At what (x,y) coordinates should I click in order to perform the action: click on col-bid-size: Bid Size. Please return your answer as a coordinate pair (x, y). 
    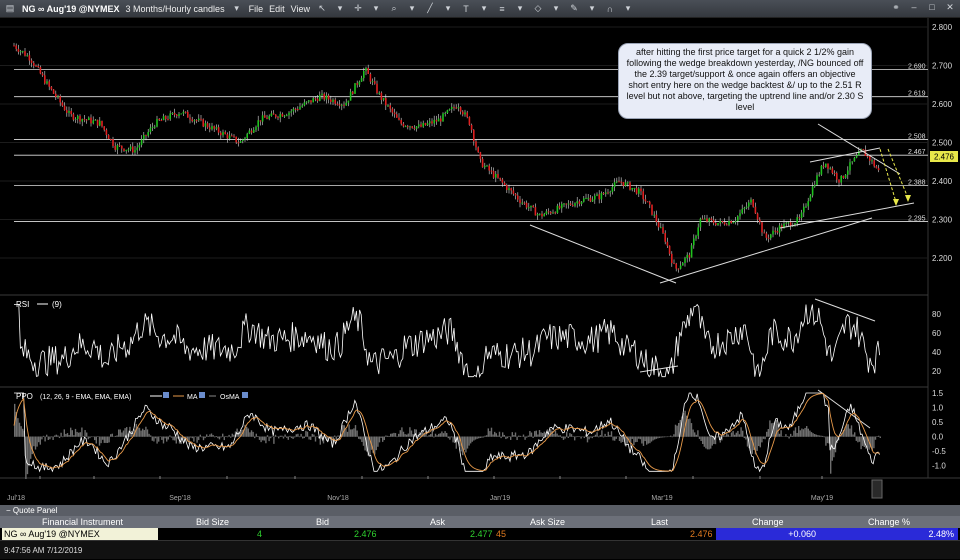
    Looking at the image, I should click on (212, 522).